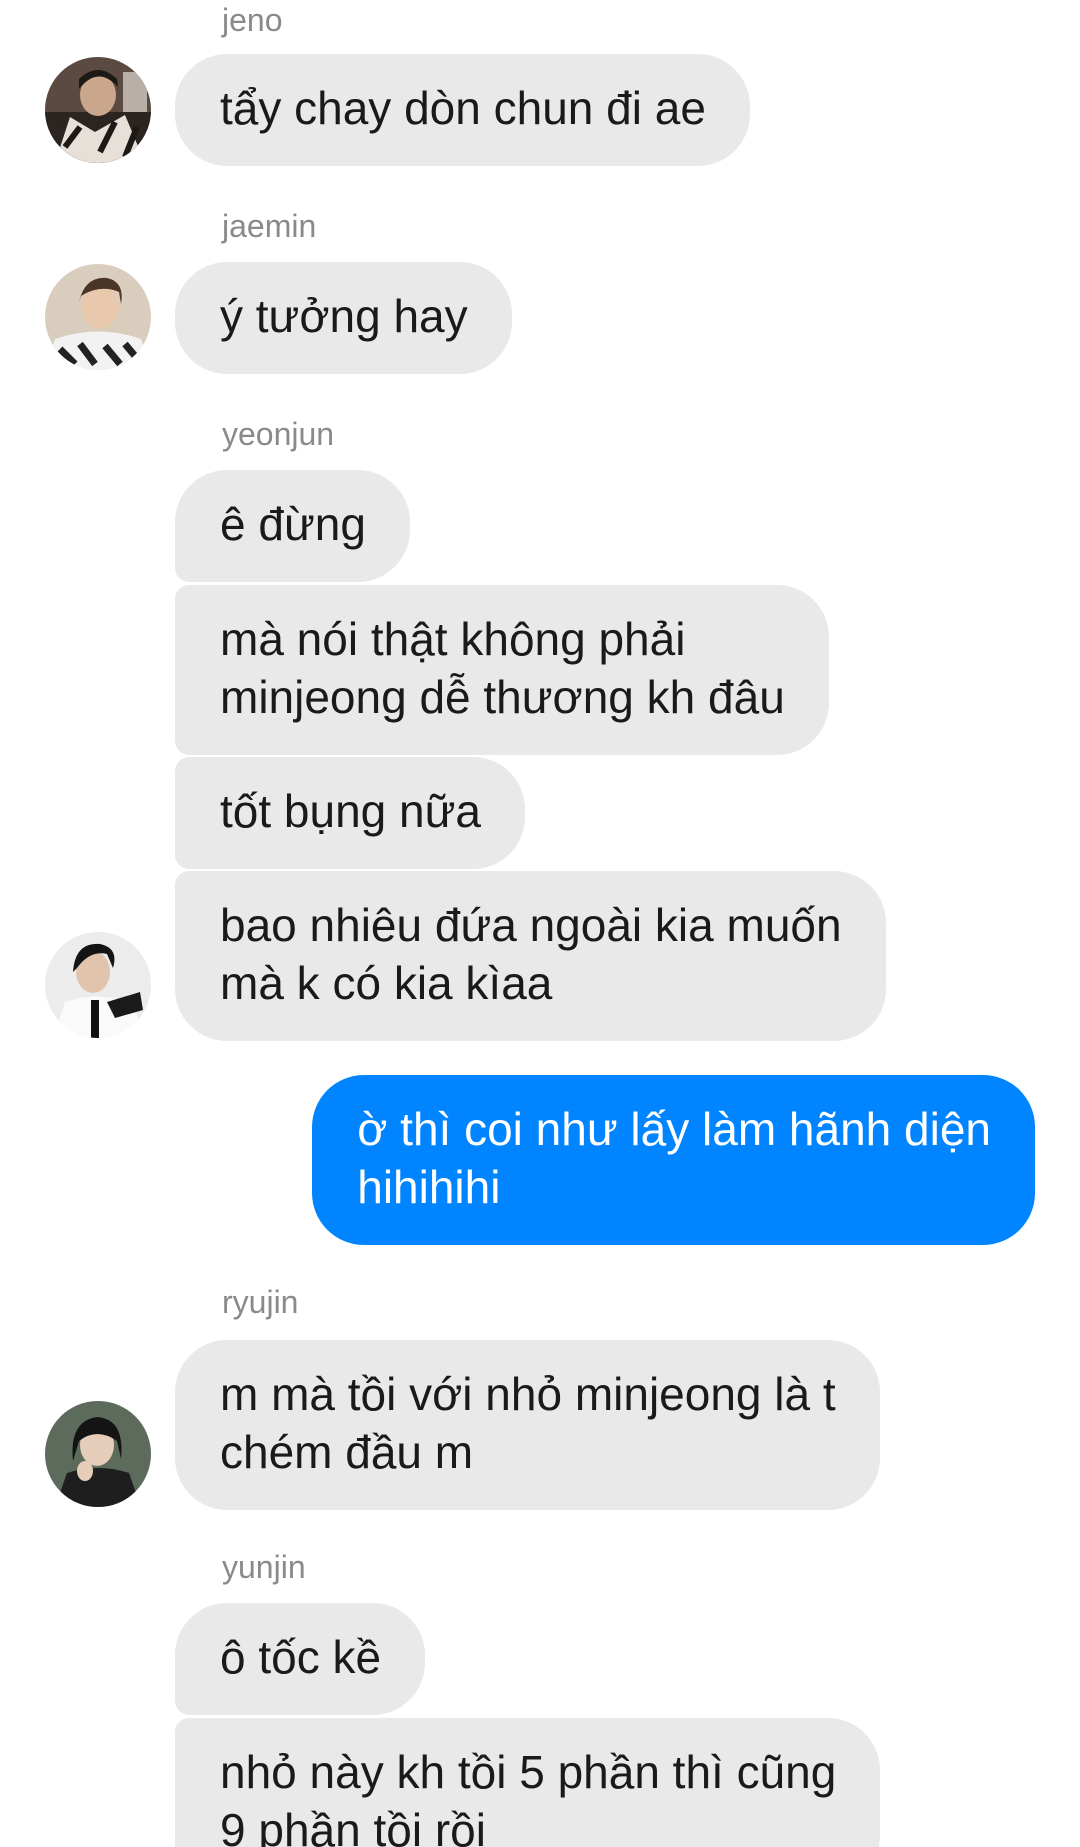 The width and height of the screenshot is (1080, 1847). I want to click on message-bubble: ê đừng, so click(292, 526).